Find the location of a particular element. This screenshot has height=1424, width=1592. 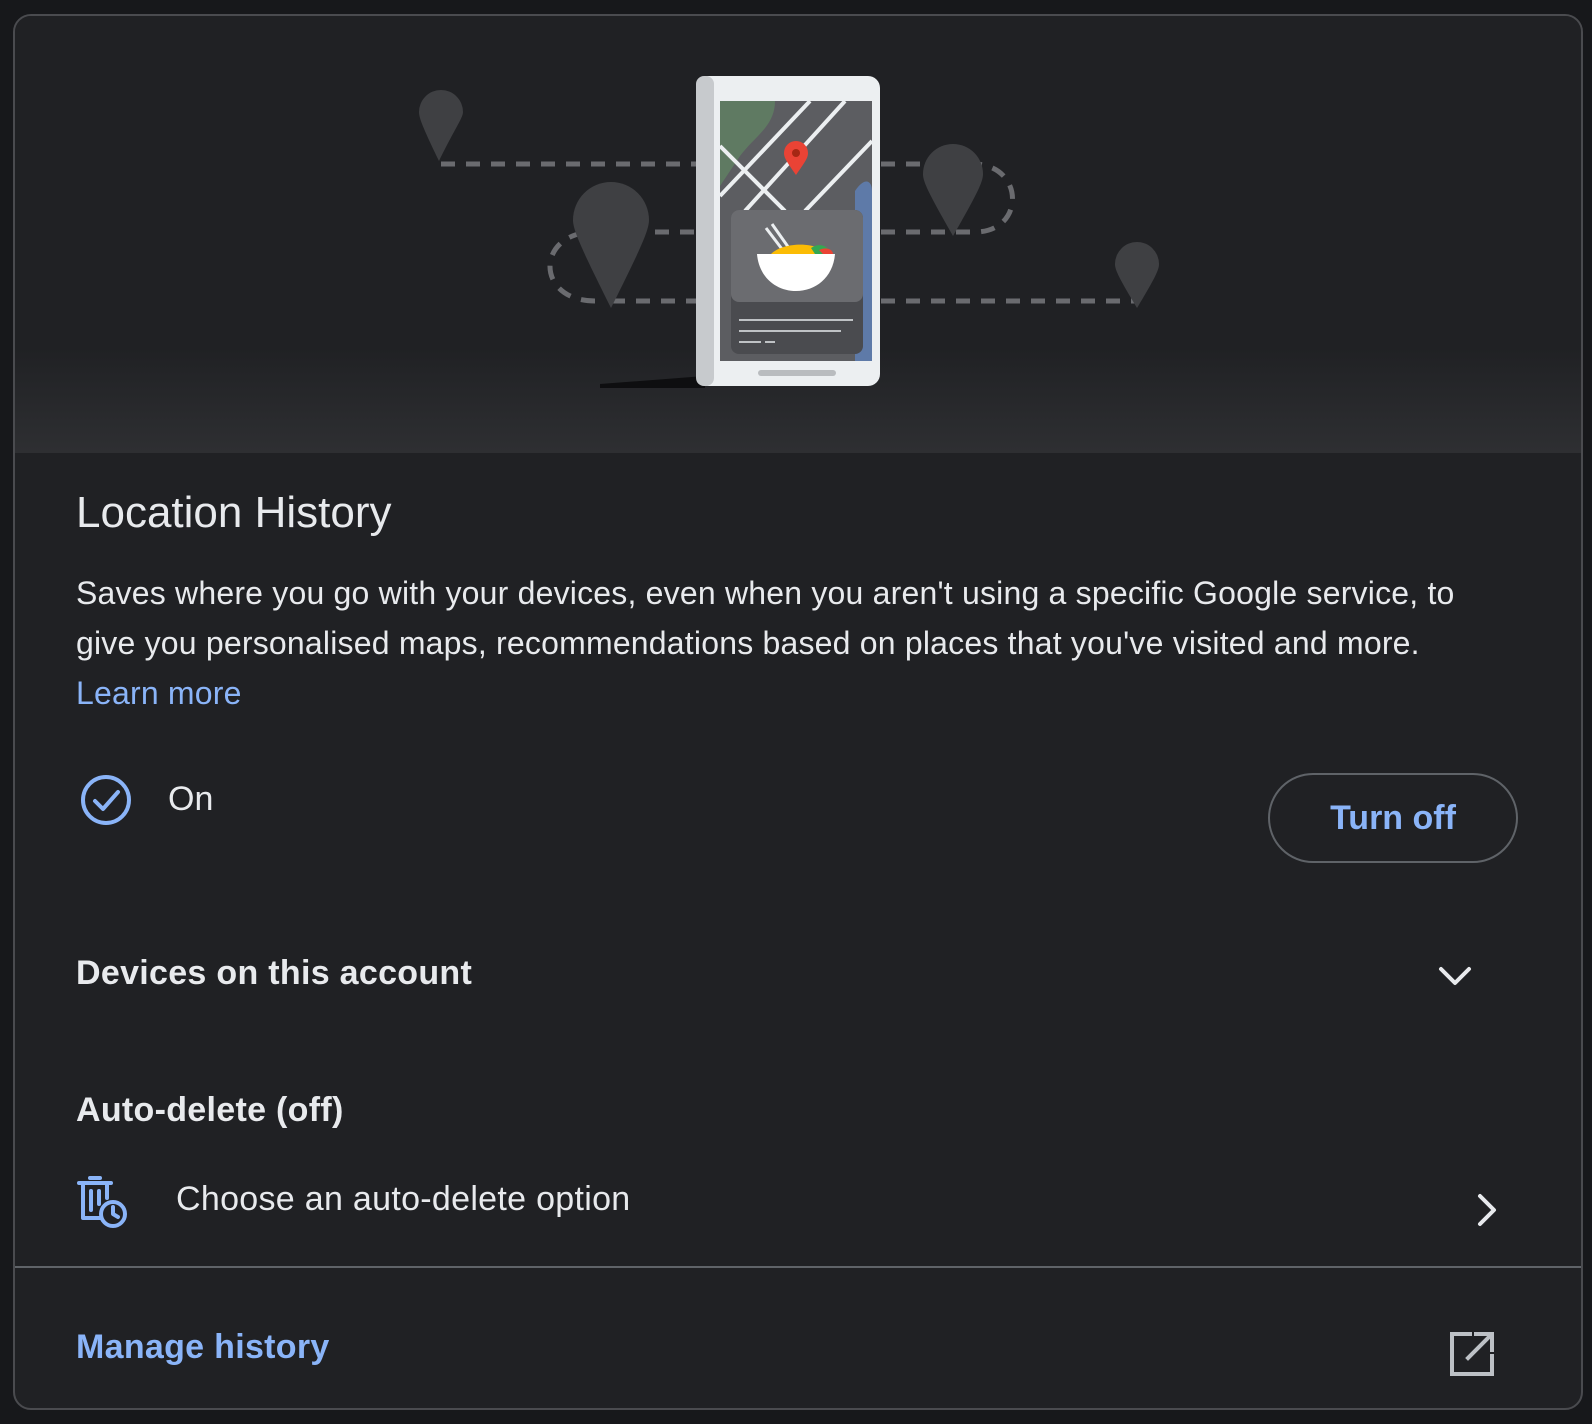

learn-more-link: Learn more is located at coordinates (159, 693).